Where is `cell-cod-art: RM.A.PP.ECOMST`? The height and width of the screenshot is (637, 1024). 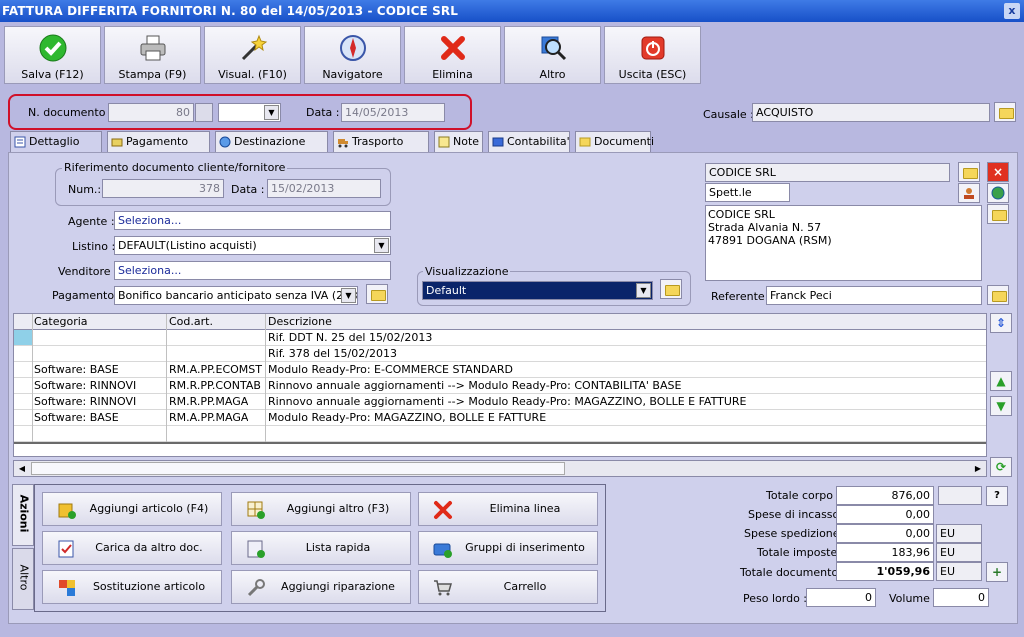
cell-cod-art: RM.A.PP.ECOMST is located at coordinates (215, 369).